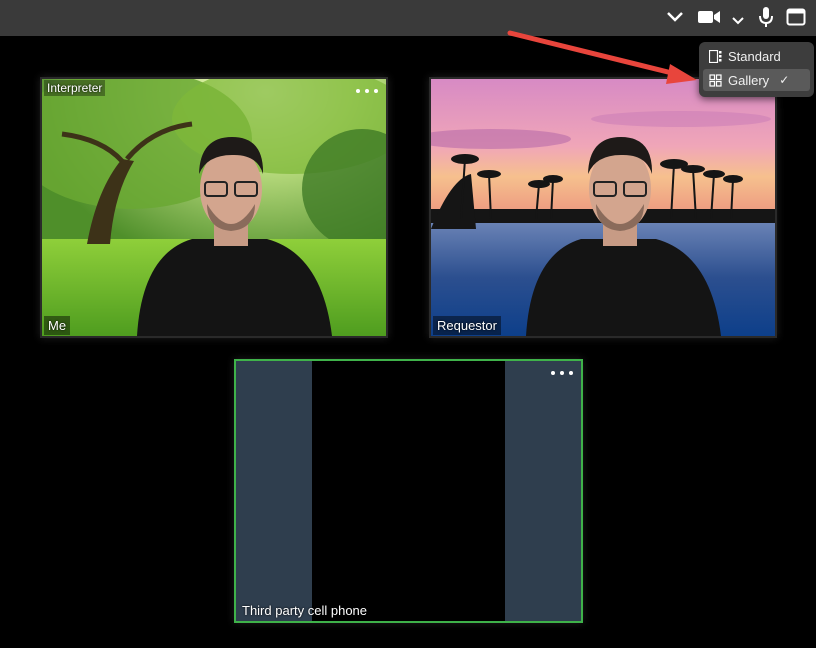 The width and height of the screenshot is (816, 648). I want to click on microphone-icon, so click(766, 17).